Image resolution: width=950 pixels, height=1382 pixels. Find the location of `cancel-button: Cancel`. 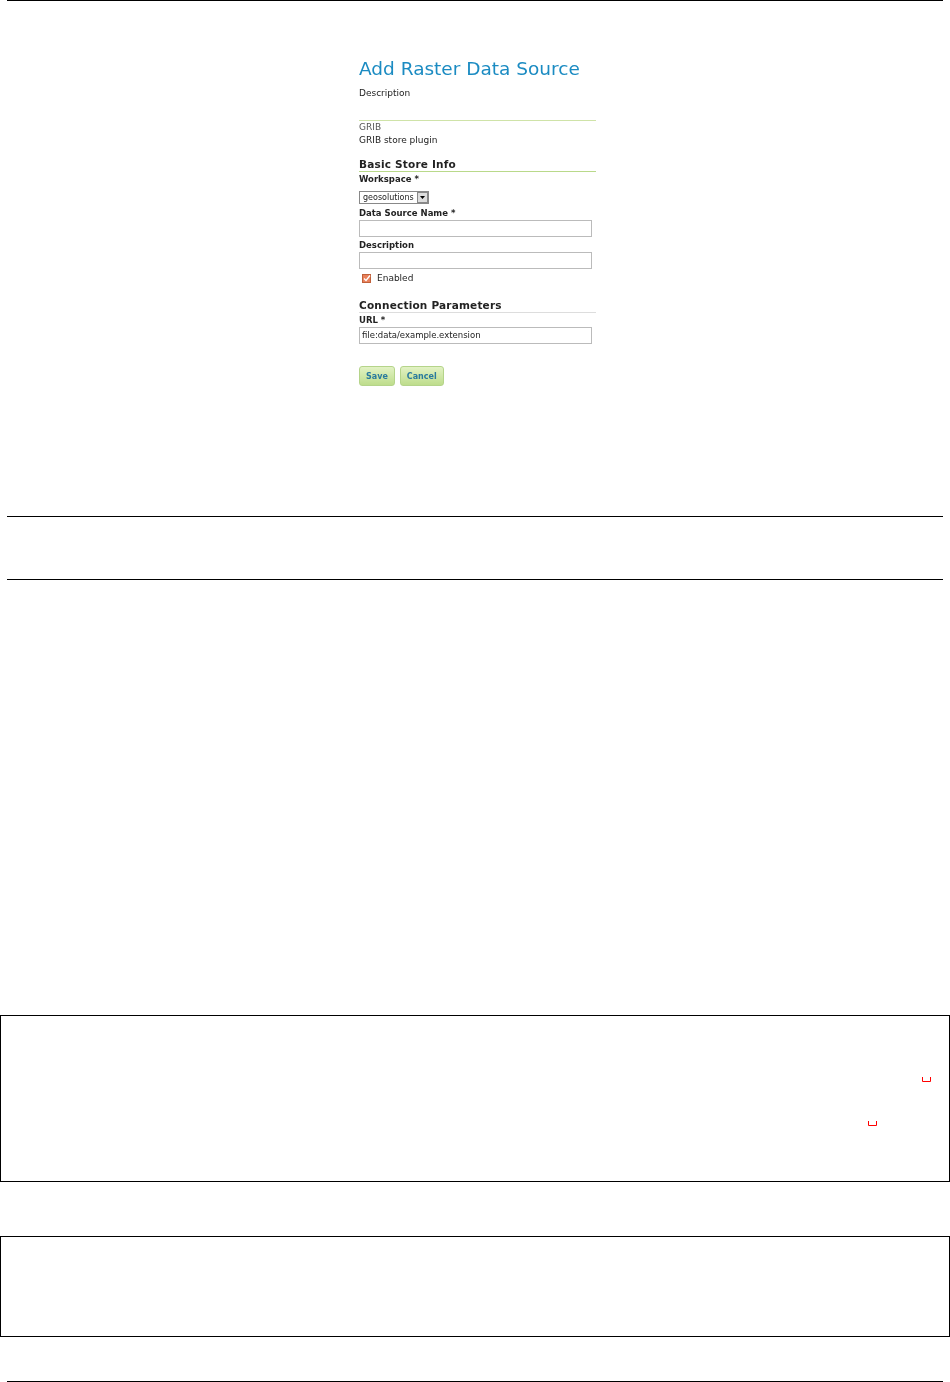

cancel-button: Cancel is located at coordinates (421, 376).